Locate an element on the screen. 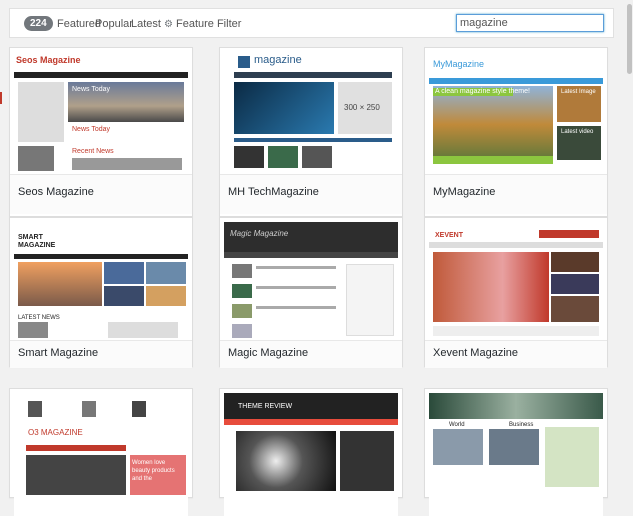 The width and height of the screenshot is (633, 516). thumb-title: Seos Magazine is located at coordinates (48, 60).